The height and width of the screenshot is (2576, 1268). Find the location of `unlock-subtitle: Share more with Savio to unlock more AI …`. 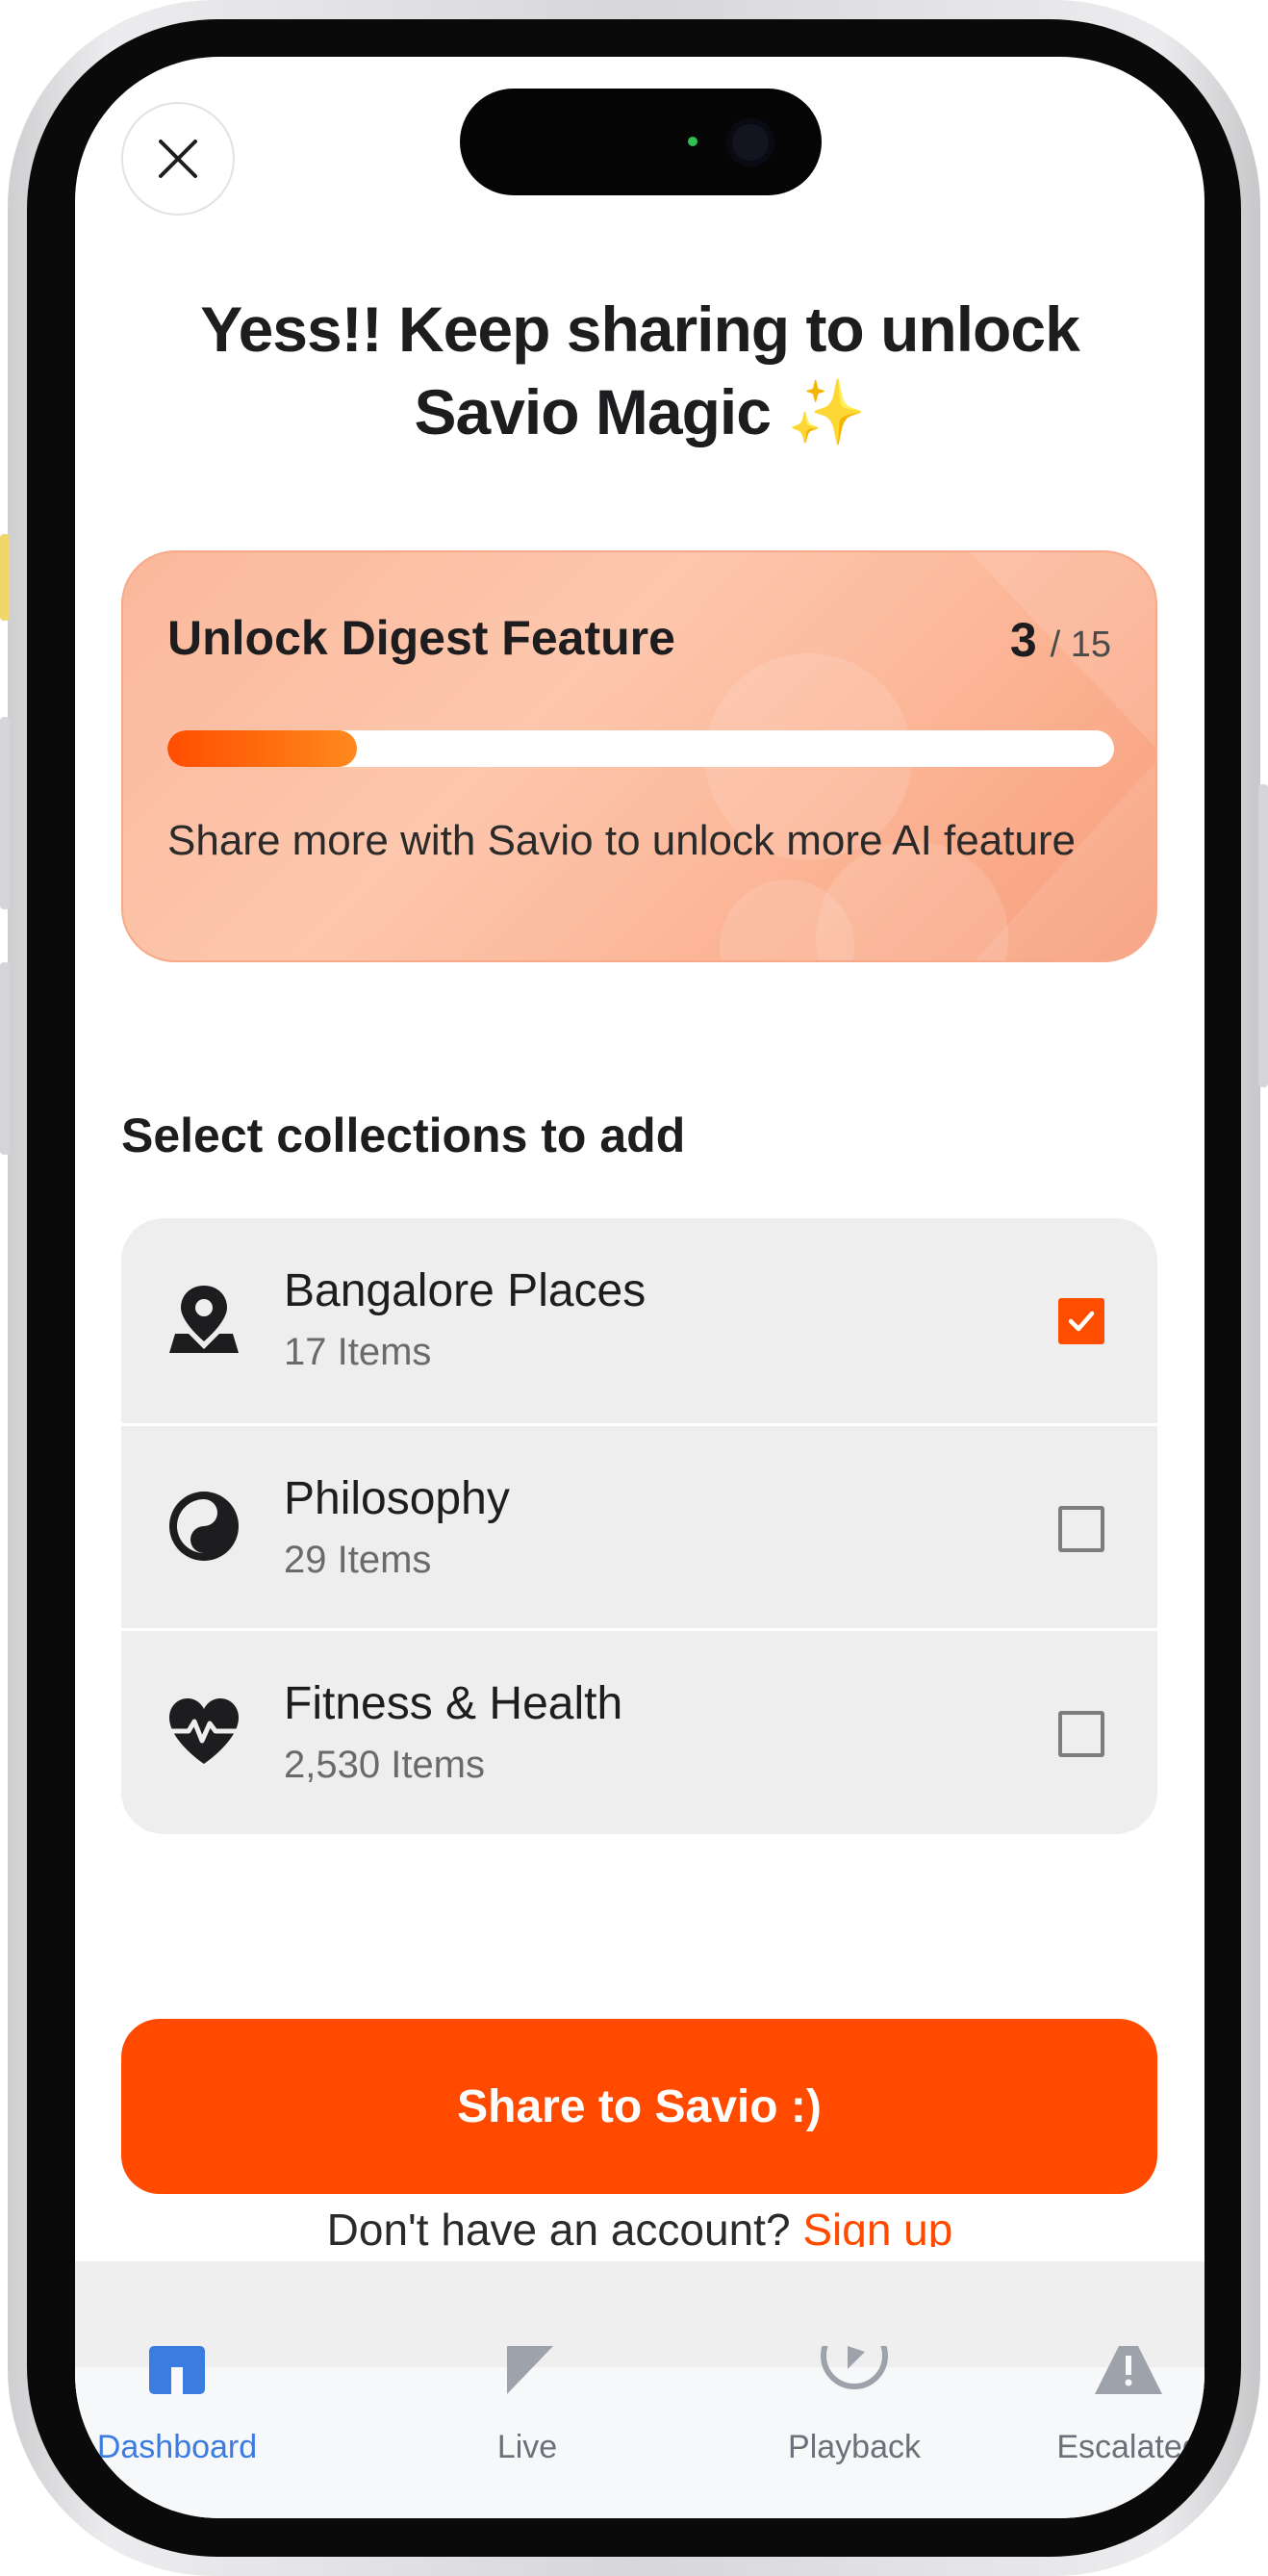

unlock-subtitle: Share more with Savio to unlock more AI … is located at coordinates (622, 840).